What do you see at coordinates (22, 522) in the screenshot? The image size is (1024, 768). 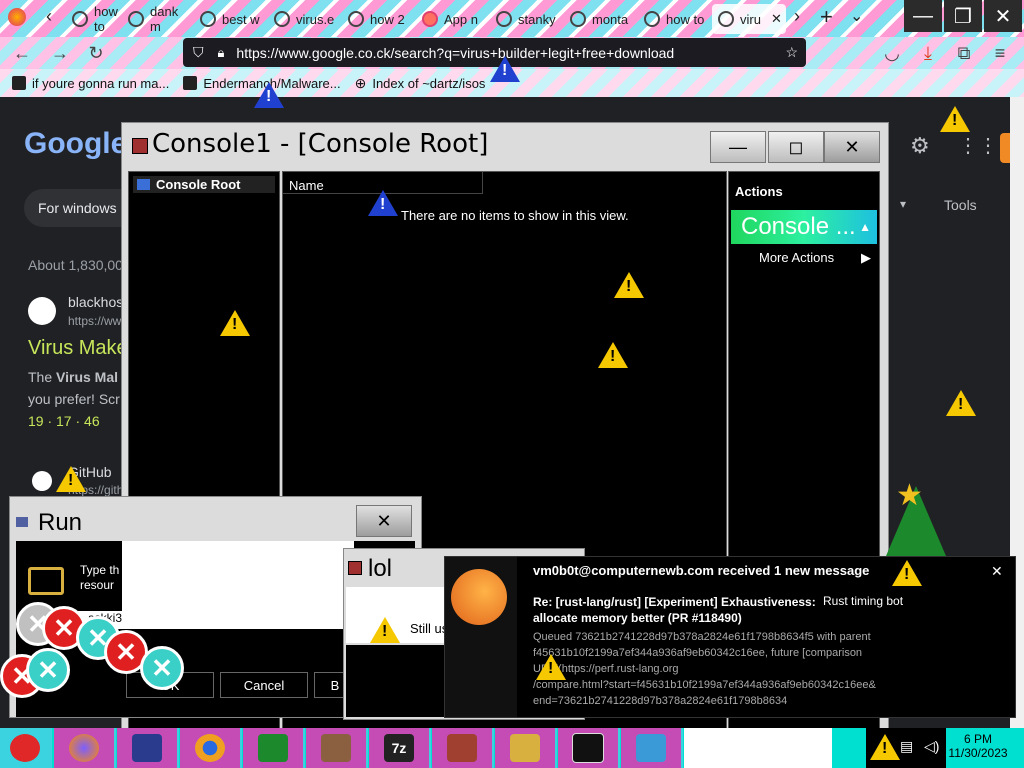 I see `run-icon` at bounding box center [22, 522].